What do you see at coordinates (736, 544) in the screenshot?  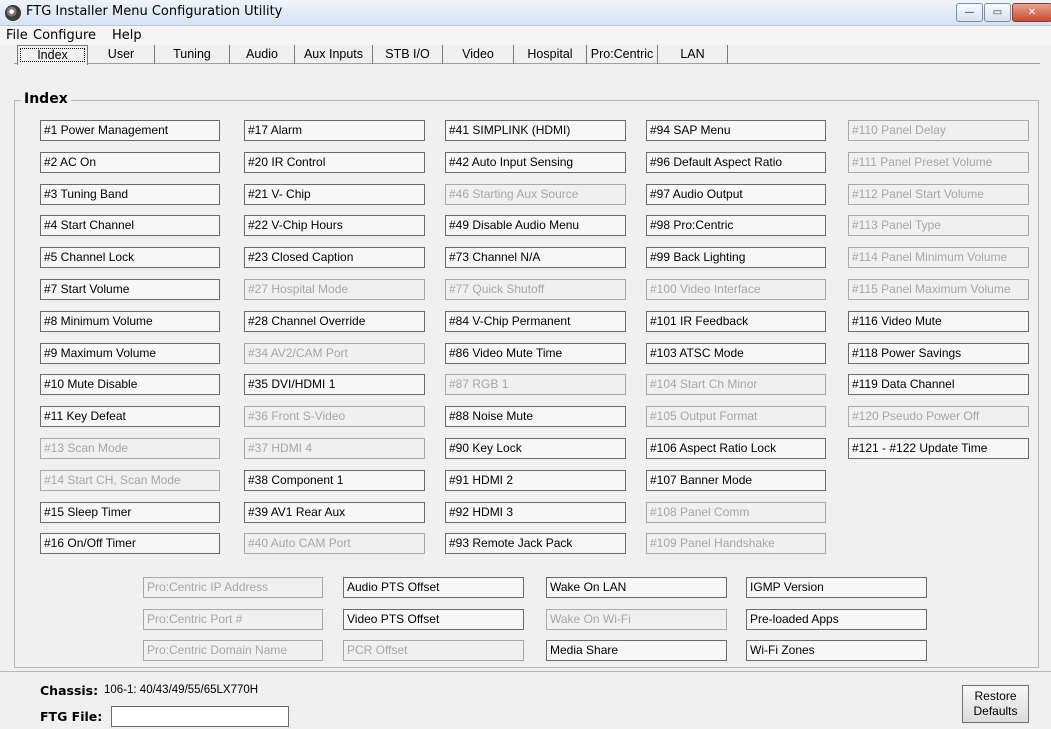 I see `index-button-109-panel-handshake: #109 Panel Handshake` at bounding box center [736, 544].